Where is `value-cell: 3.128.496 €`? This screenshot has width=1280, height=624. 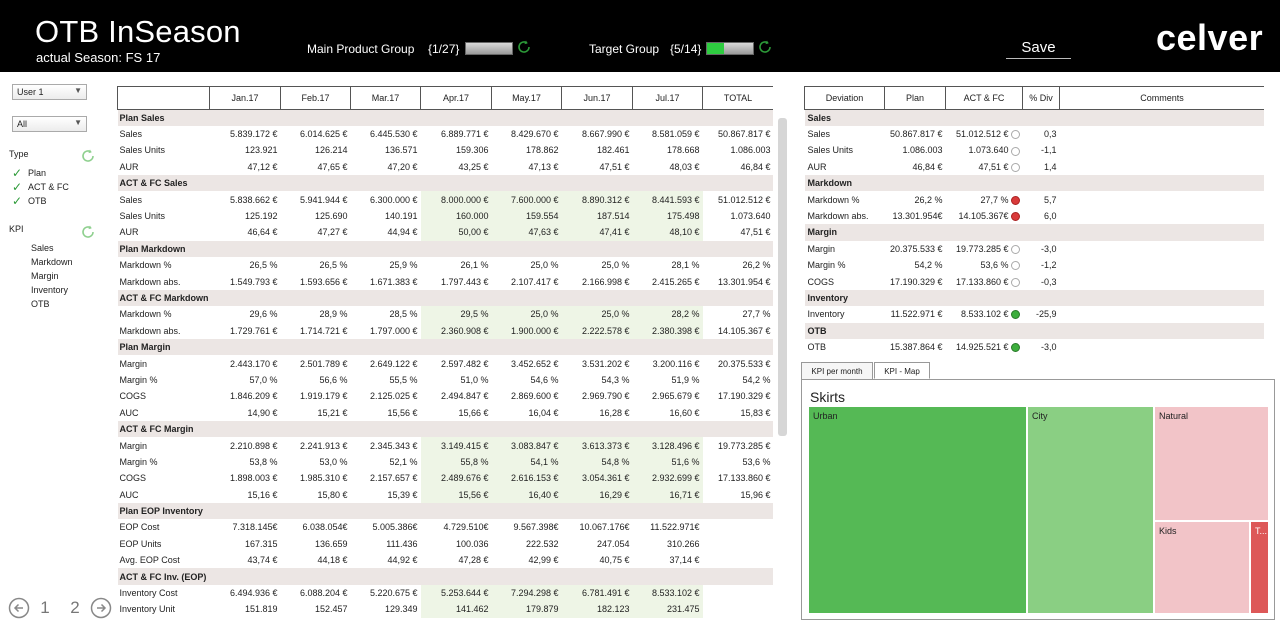 value-cell: 3.128.496 € is located at coordinates (667, 445).